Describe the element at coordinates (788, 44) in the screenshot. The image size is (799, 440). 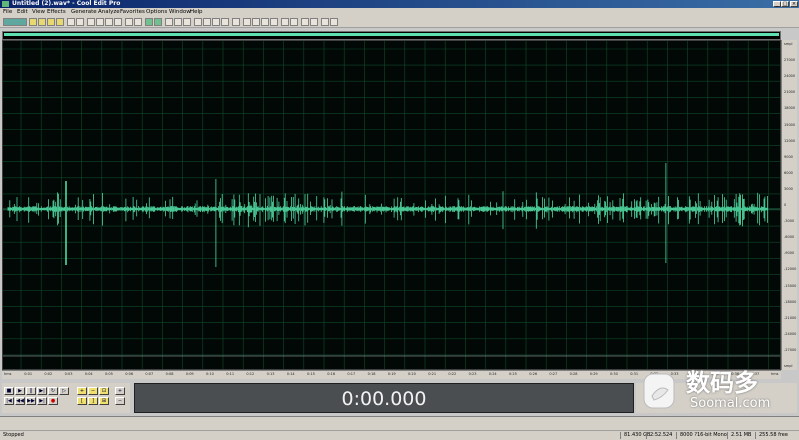
I see `amplitude-tick-label: smpl` at that location.